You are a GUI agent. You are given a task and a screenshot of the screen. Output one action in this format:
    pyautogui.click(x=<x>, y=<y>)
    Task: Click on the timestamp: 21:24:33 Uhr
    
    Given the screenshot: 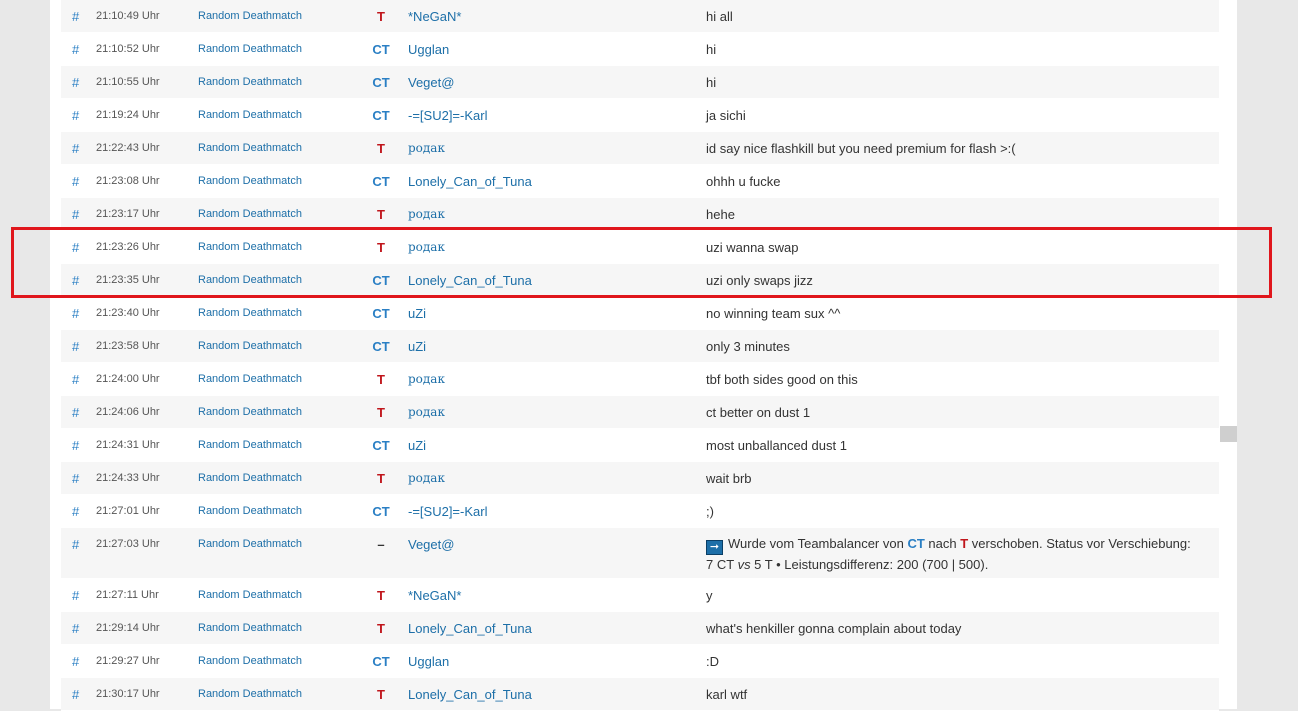 What is the action you would take?
    pyautogui.click(x=128, y=478)
    